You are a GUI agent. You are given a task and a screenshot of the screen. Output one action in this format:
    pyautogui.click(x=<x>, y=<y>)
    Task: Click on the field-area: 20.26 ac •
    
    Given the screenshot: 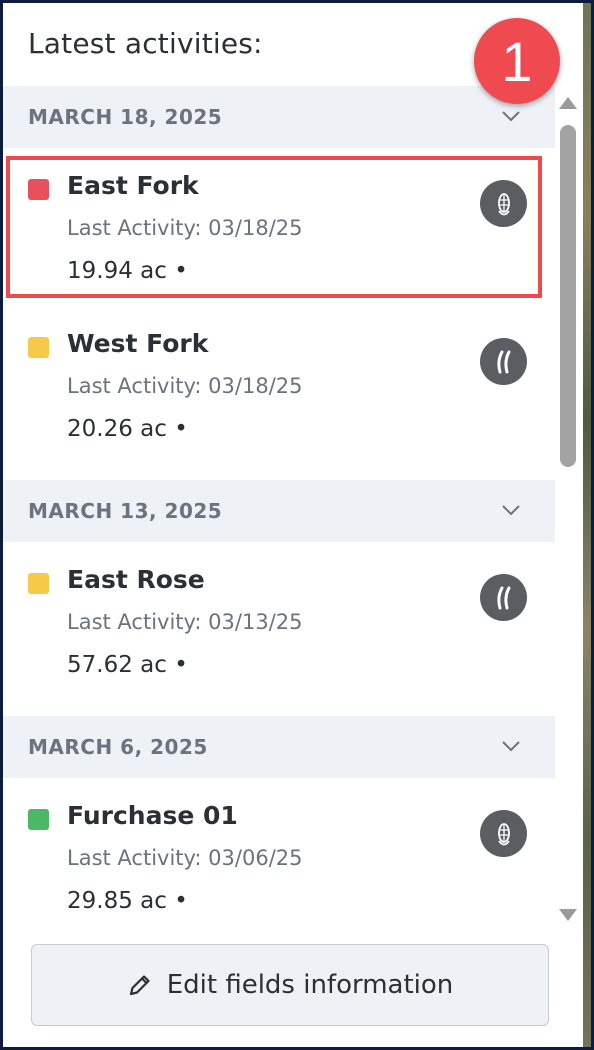 What is the action you would take?
    pyautogui.click(x=127, y=429)
    